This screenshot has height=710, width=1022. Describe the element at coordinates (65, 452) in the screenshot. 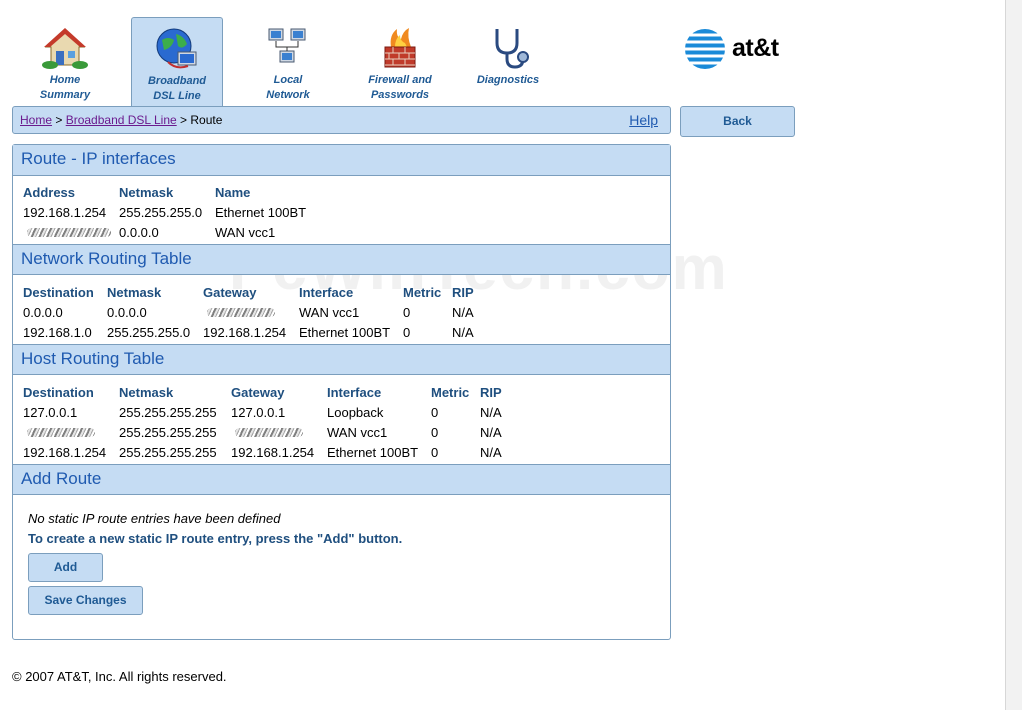

I see `destination-cell: 192.168.1.254` at that location.